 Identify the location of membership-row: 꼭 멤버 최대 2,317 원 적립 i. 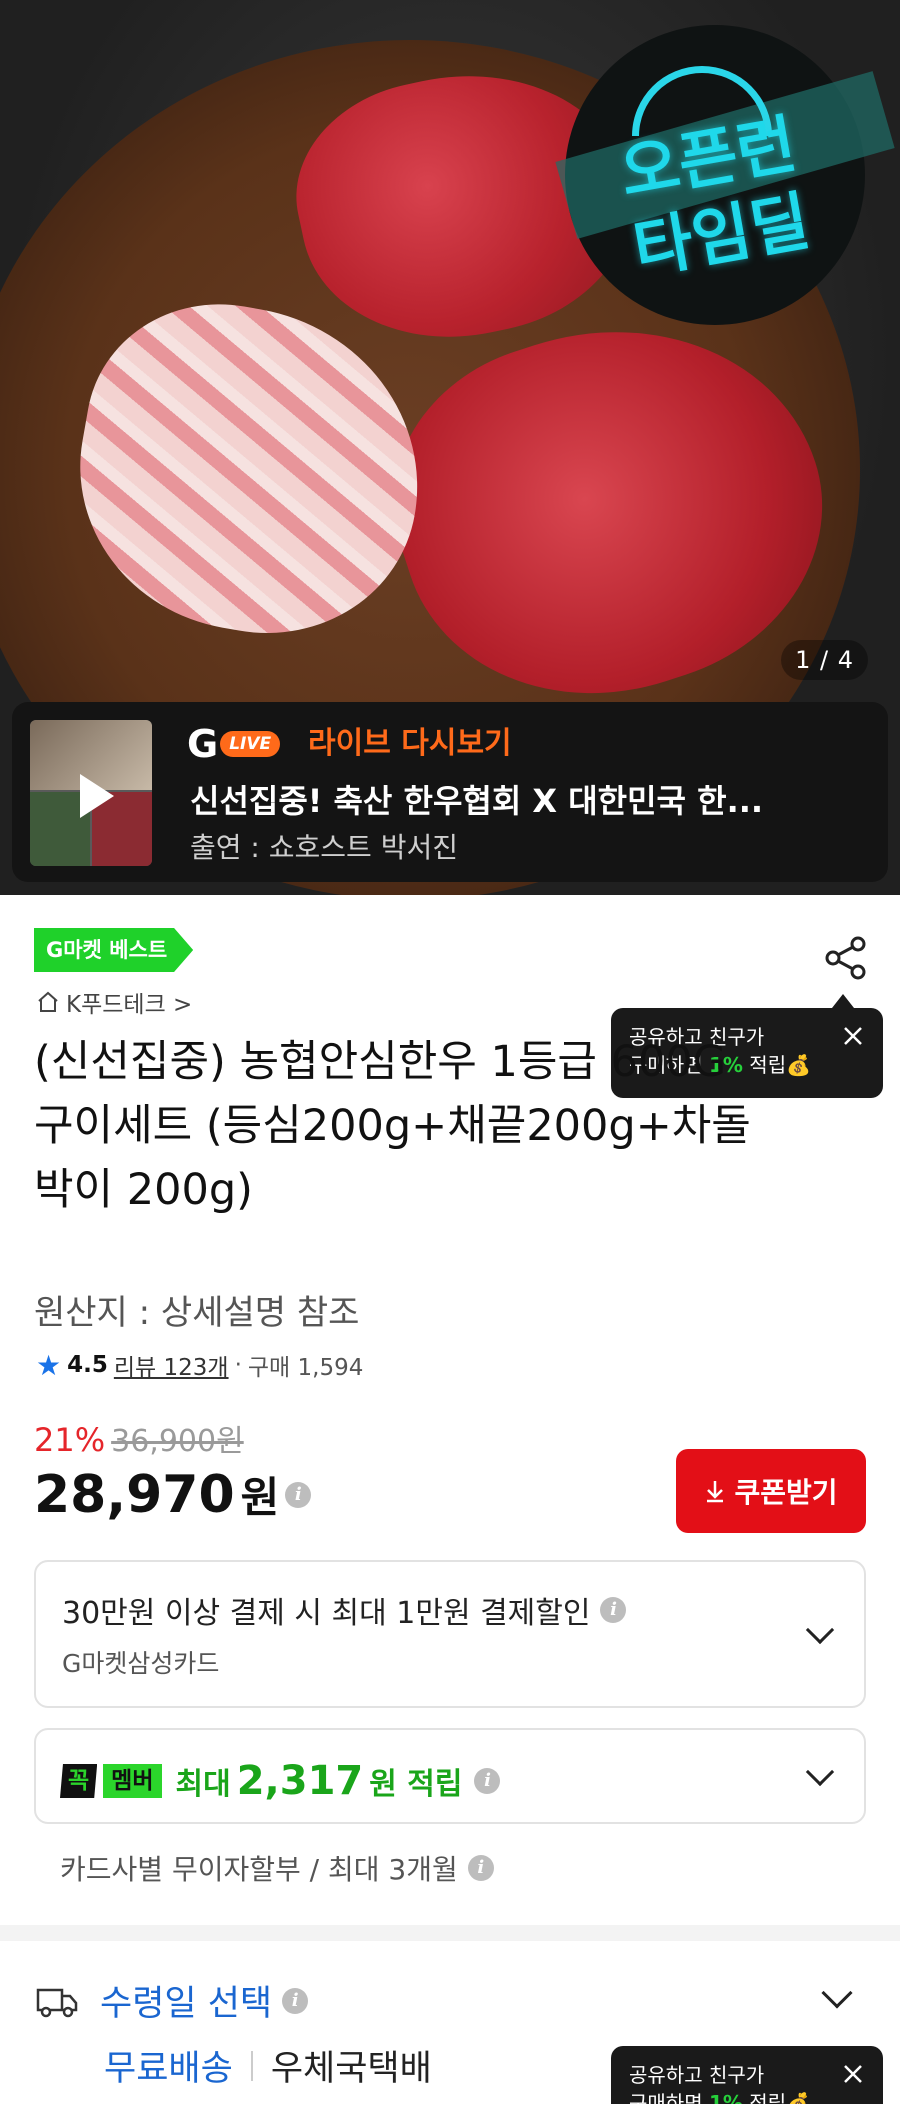
(280, 1781).